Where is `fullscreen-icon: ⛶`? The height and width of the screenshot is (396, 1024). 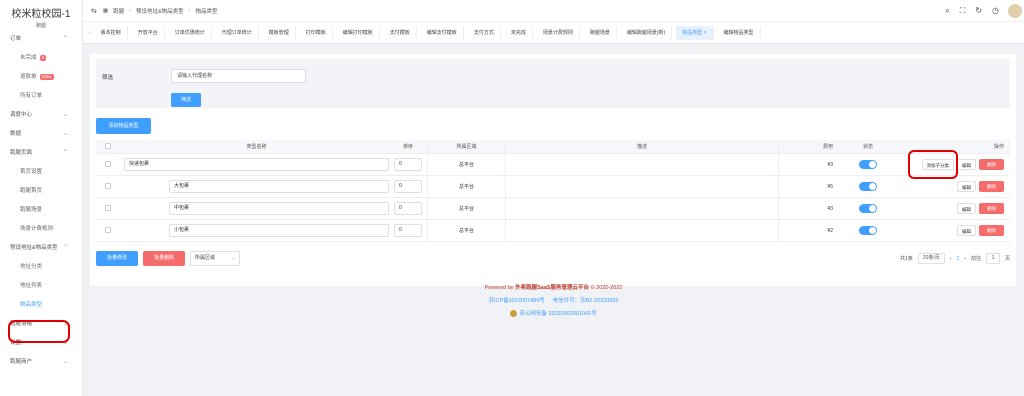 fullscreen-icon: ⛶ is located at coordinates (963, 11).